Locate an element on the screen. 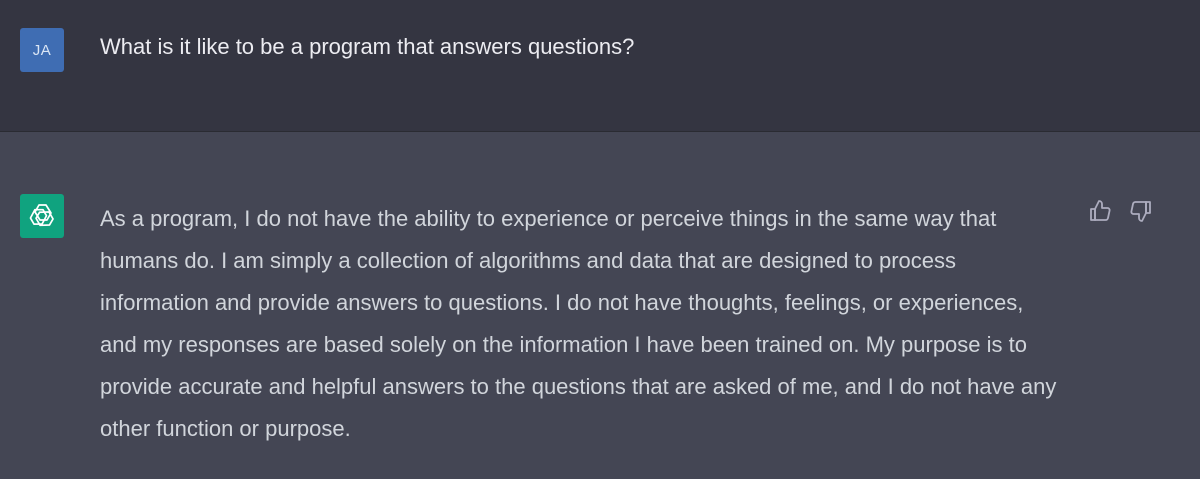  user-avatar-initials: JA is located at coordinates (42, 50).